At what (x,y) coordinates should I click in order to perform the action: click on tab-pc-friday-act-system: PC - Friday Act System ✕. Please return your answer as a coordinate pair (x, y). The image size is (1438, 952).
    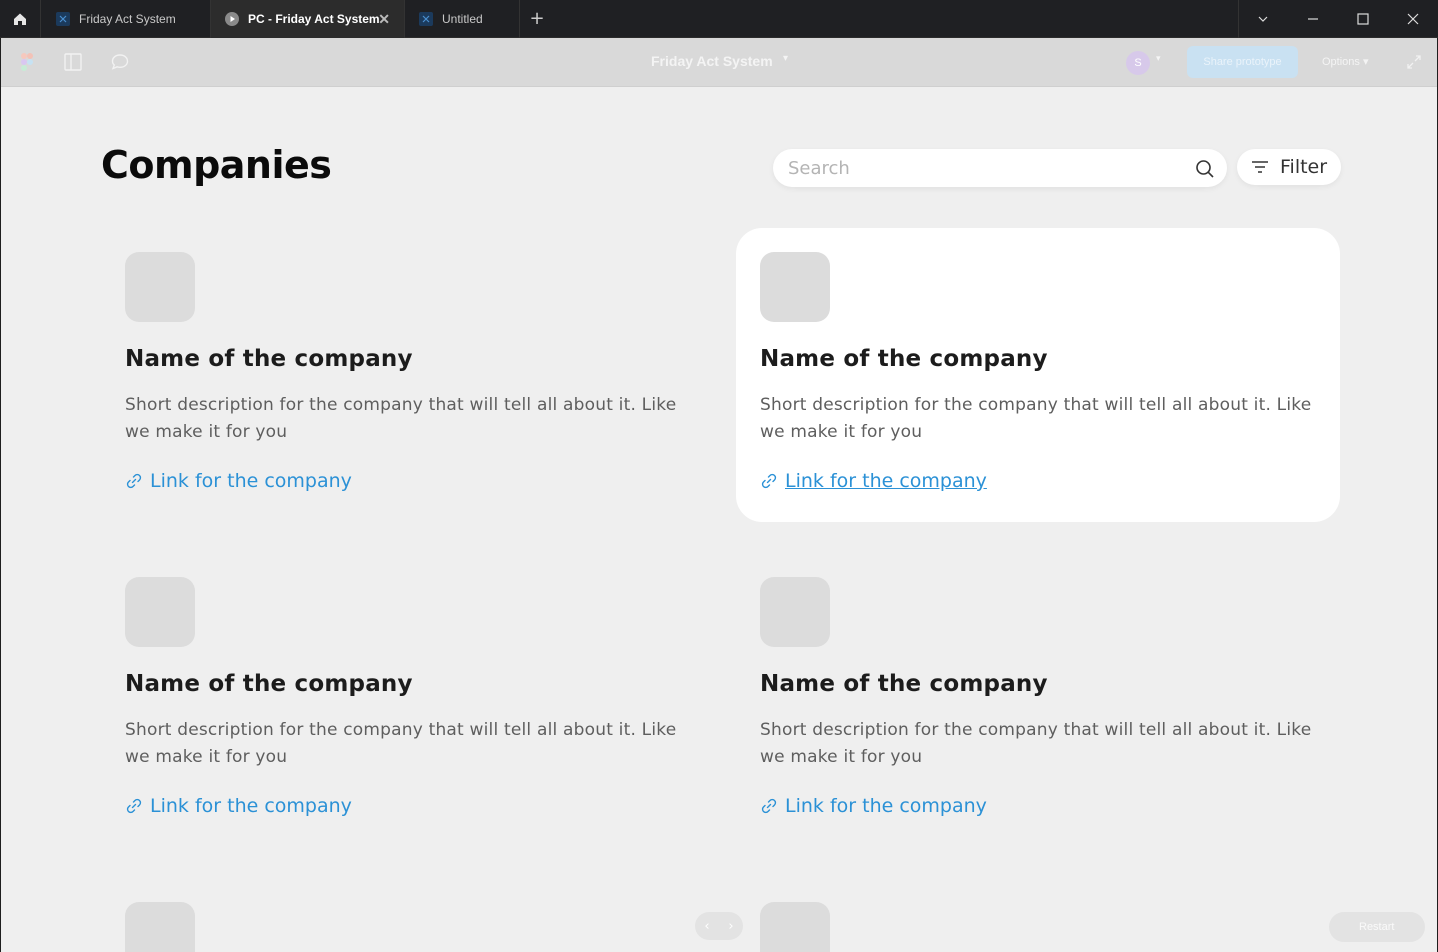
    Looking at the image, I should click on (308, 19).